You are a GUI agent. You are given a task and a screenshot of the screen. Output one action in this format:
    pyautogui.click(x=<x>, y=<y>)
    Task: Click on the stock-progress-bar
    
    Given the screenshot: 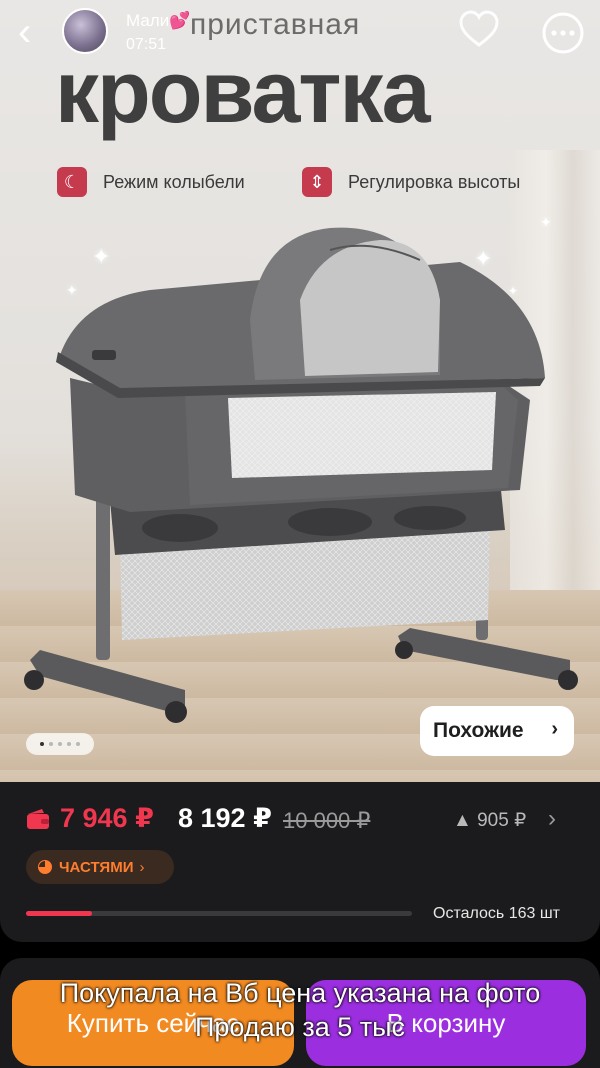 What is the action you would take?
    pyautogui.click(x=219, y=913)
    